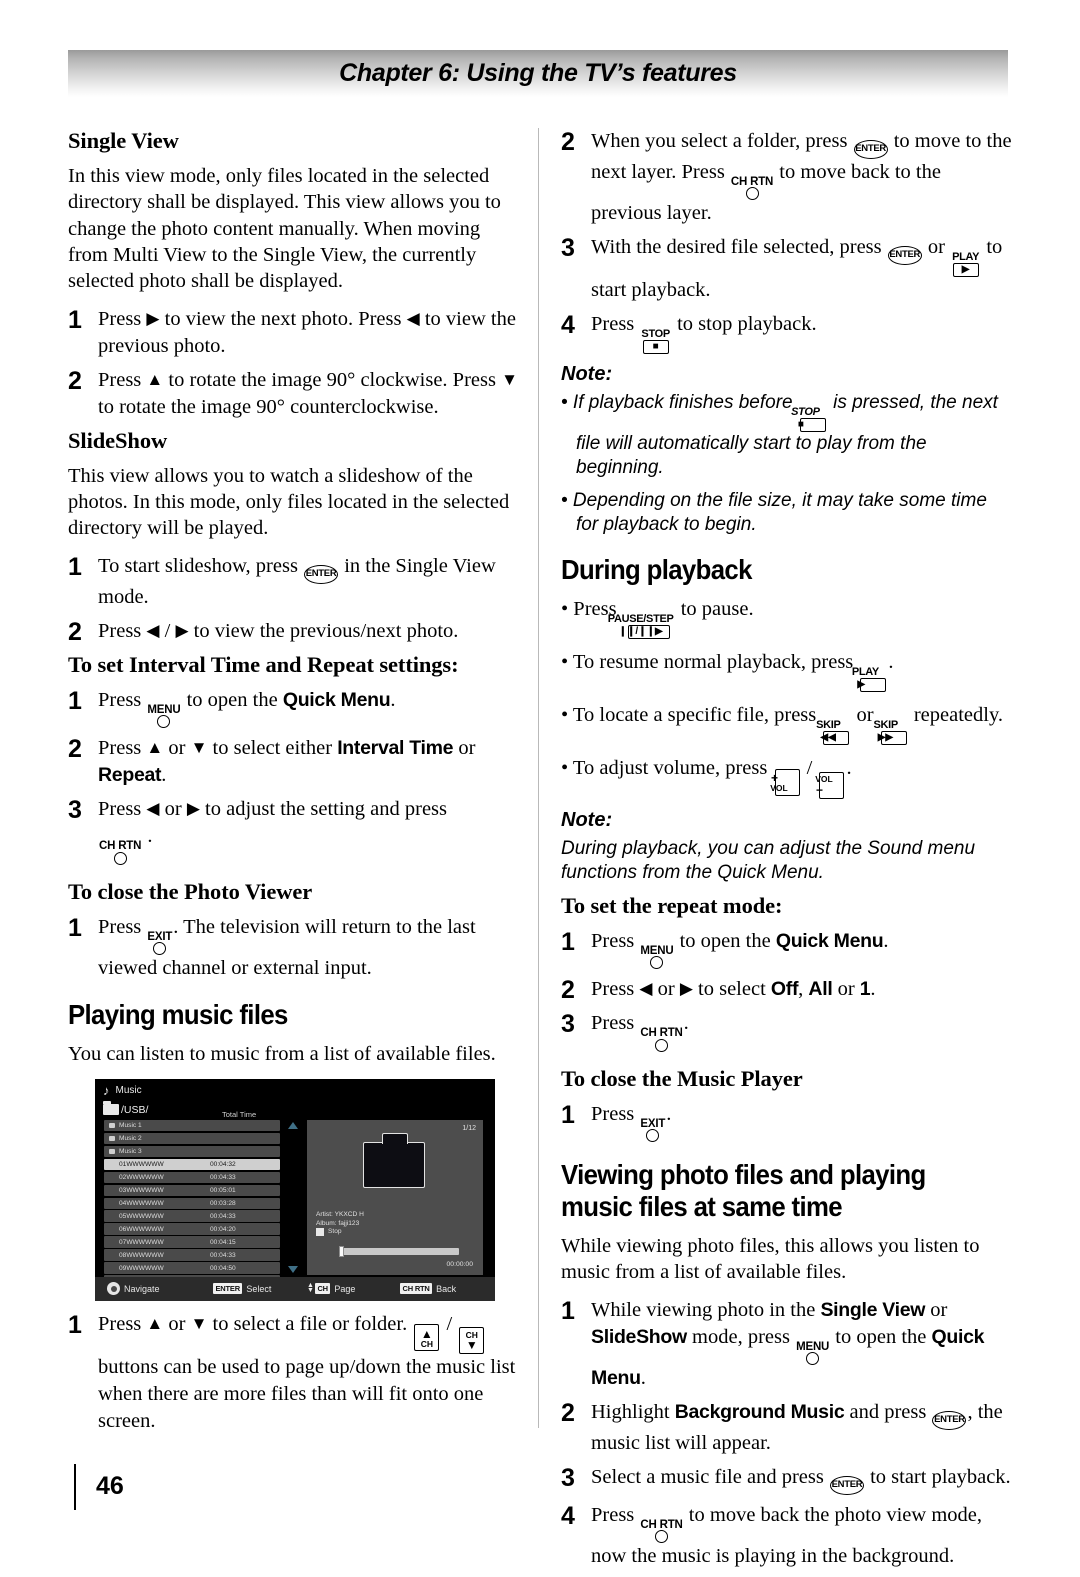  What do you see at coordinates (801, 989) in the screenshot?
I see `comma: ,` at bounding box center [801, 989].